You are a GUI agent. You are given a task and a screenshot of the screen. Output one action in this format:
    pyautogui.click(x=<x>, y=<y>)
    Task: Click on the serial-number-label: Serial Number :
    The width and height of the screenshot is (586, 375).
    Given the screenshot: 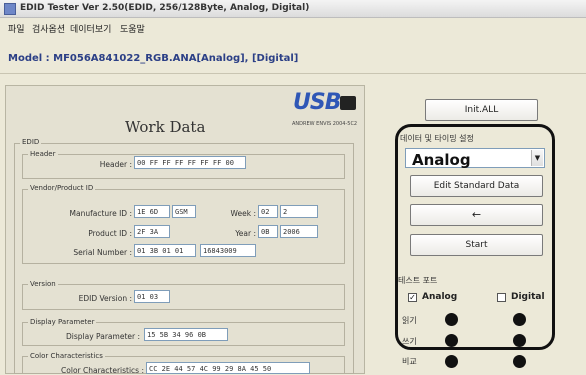 What is the action you would take?
    pyautogui.click(x=102, y=252)
    